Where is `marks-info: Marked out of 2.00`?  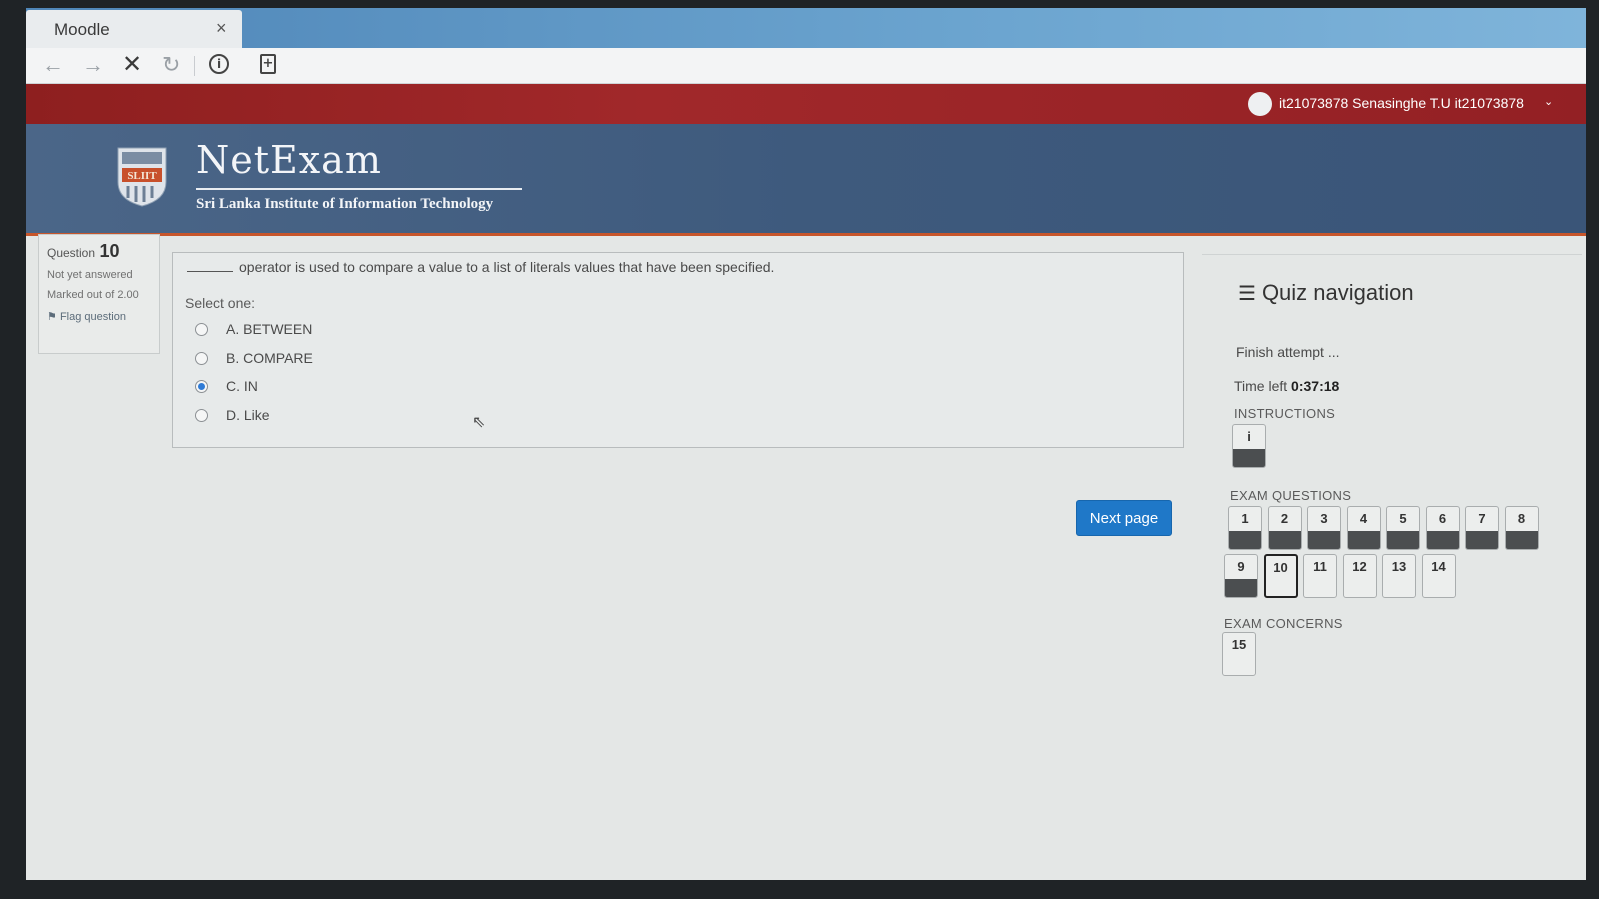 marks-info: Marked out of 2.00 is located at coordinates (93, 295).